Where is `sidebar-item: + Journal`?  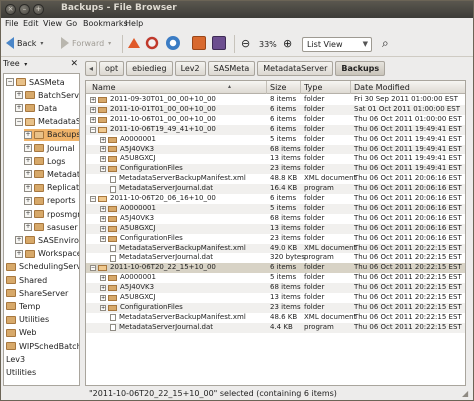
sidebar-item: + Journal is located at coordinates (51, 148).